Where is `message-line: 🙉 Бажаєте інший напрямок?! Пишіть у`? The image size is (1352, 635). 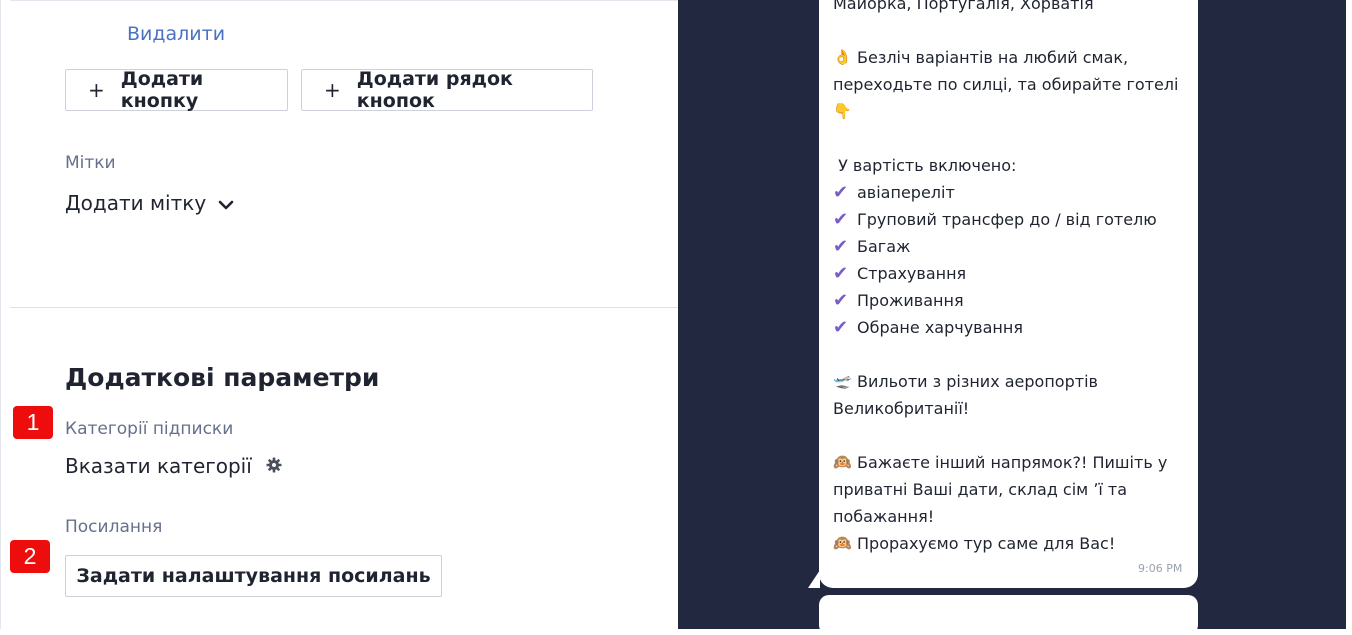
message-line: 🙉 Бажаєте інший напрямок?! Пишіть у is located at coordinates (1008, 462).